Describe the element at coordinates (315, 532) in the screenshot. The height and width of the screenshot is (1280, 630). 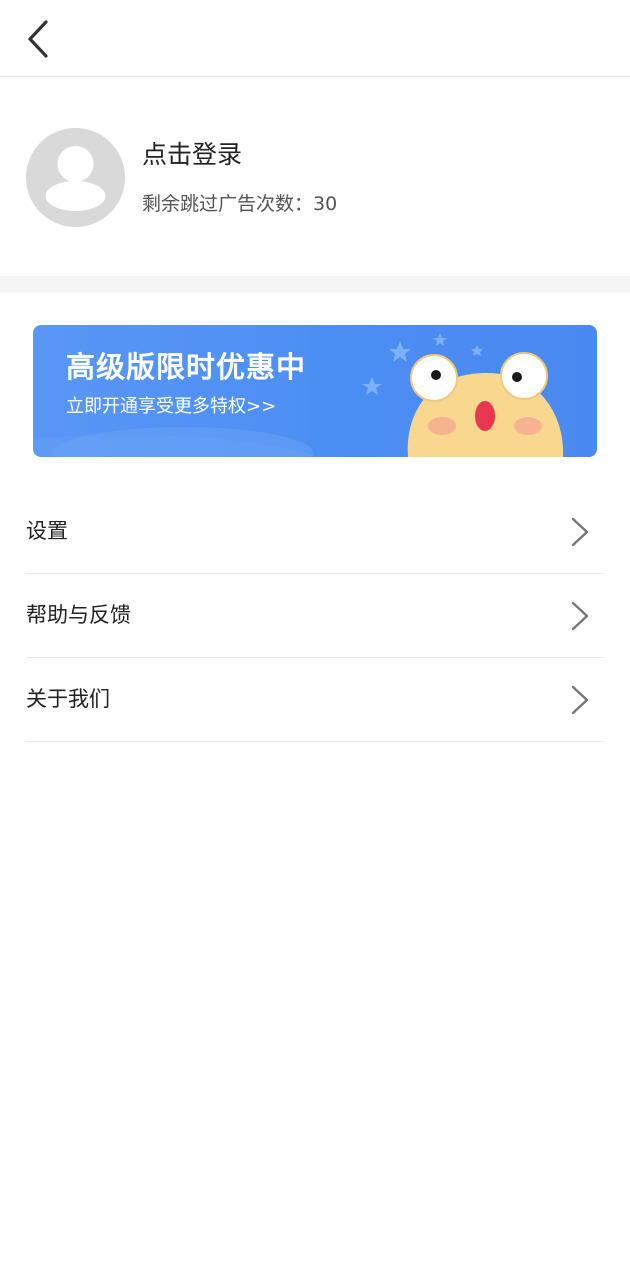
I see `menu-item-settings: 设置` at that location.